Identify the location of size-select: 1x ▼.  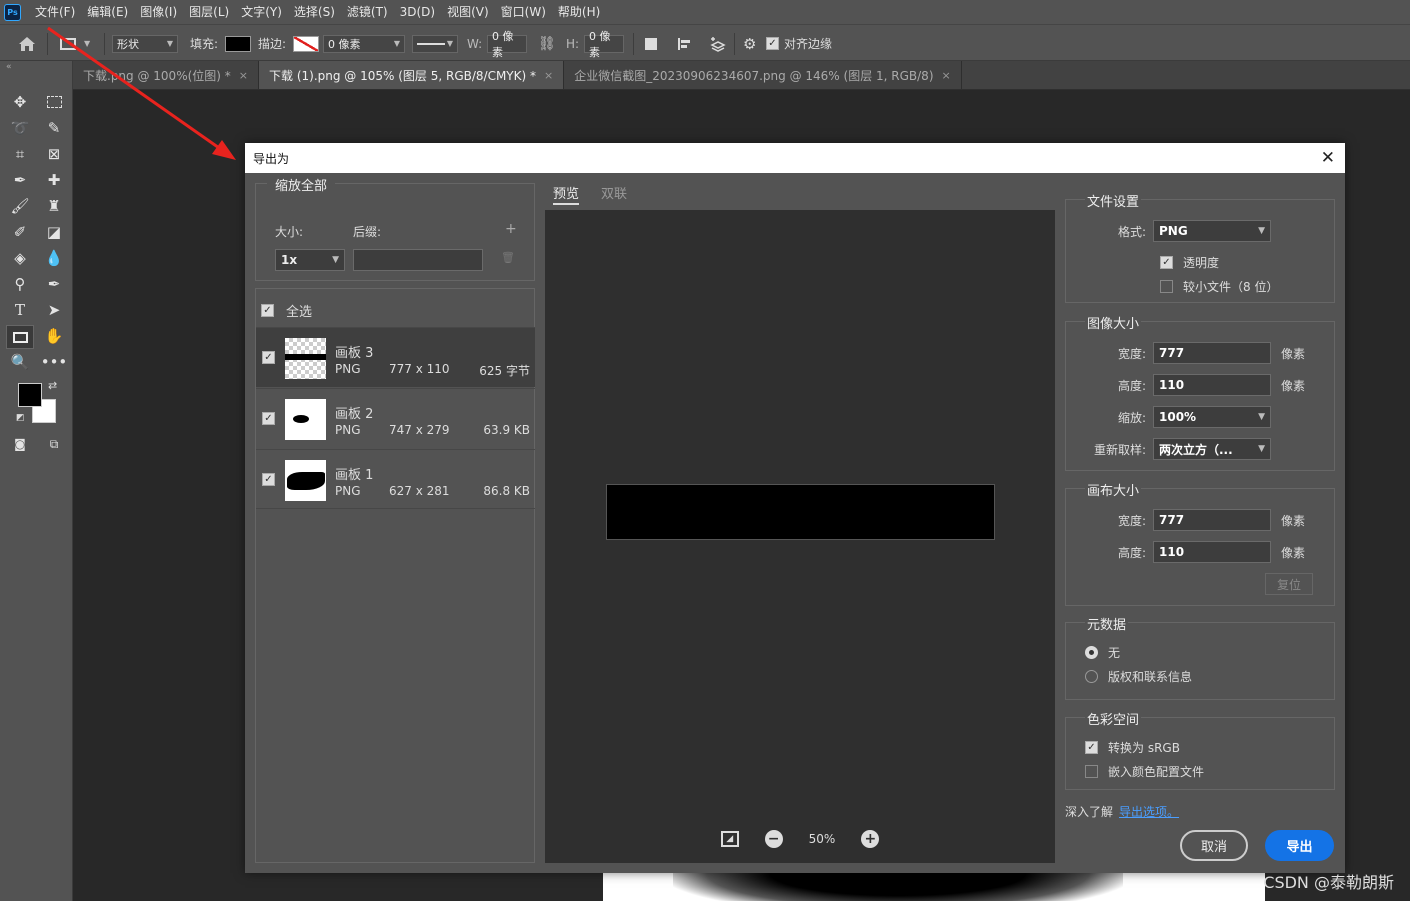
(310, 260).